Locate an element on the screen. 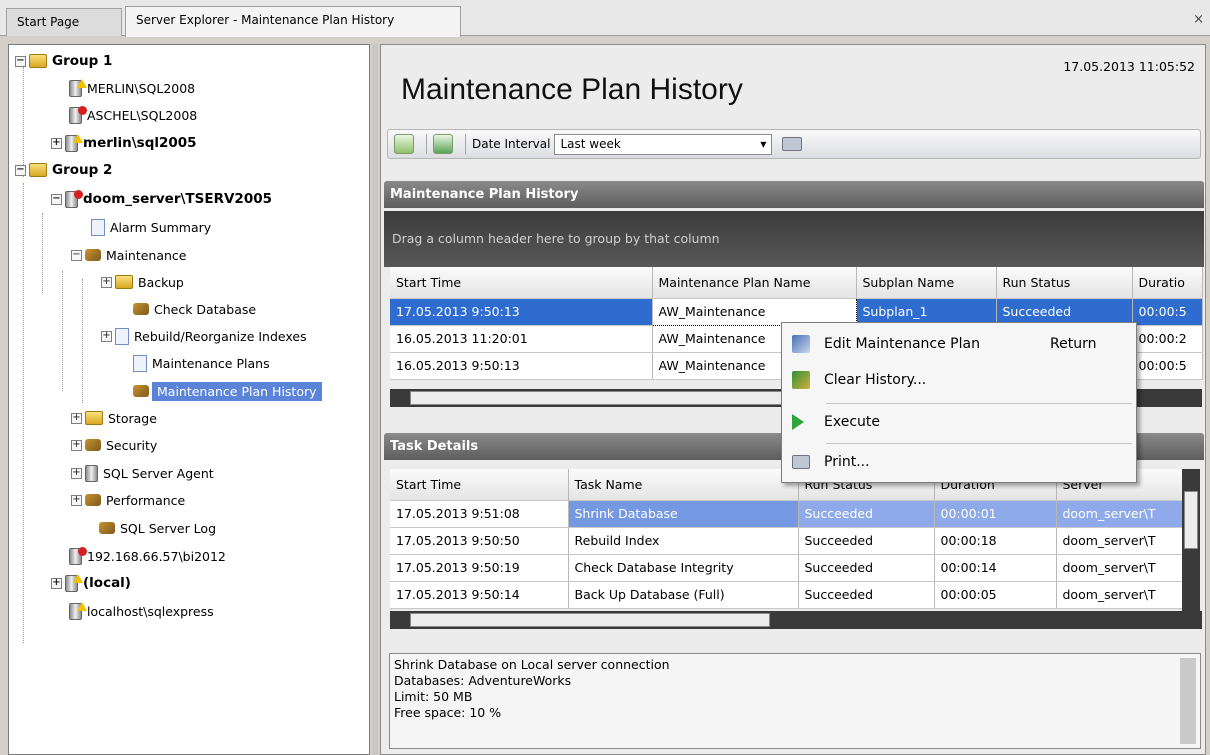 Image resolution: width=1210 pixels, height=755 pixels. tree-node-maintenance-plans: Maintenance Plans is located at coordinates (201, 363).